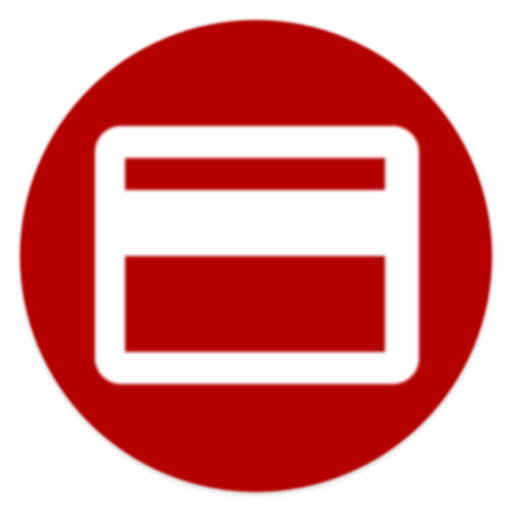 This screenshot has height=512, width=512. What do you see at coordinates (255, 174) in the screenshot?
I see `card-top-stripe` at bounding box center [255, 174].